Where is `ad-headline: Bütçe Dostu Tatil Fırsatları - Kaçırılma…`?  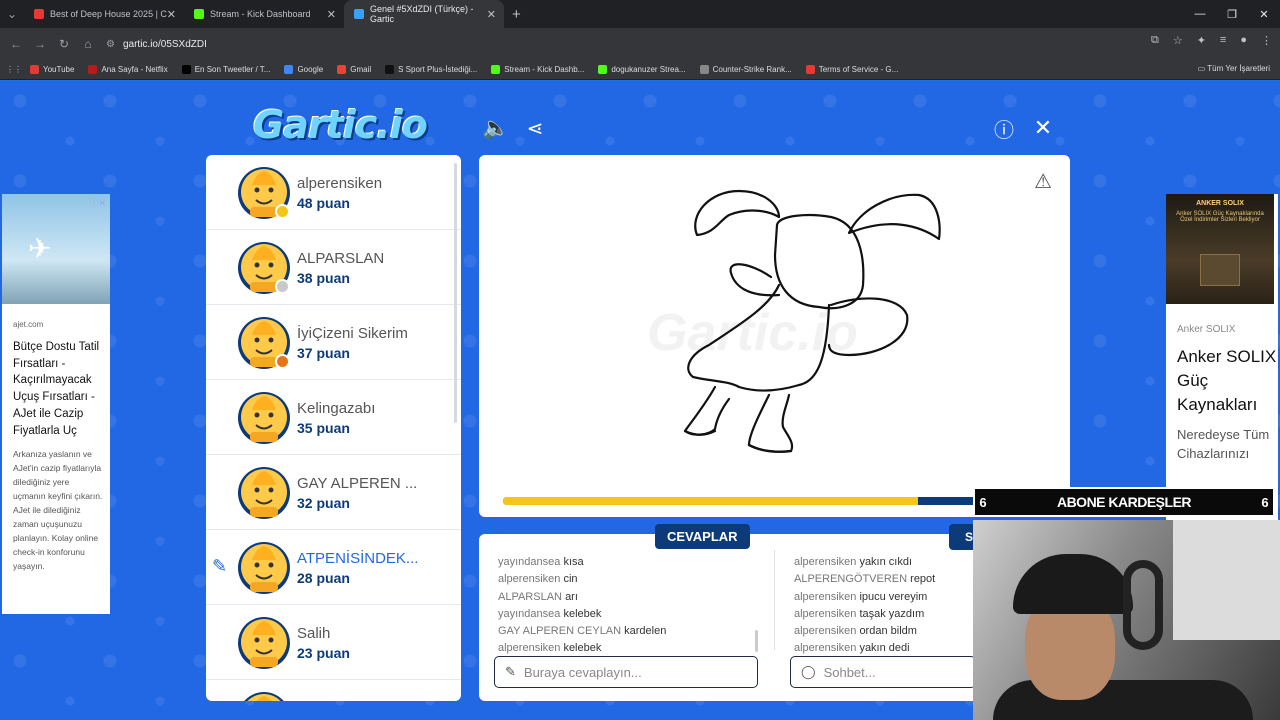
ad-headline: Bütçe Dostu Tatil Fırsatları - Kaçırılma… is located at coordinates (56, 384).